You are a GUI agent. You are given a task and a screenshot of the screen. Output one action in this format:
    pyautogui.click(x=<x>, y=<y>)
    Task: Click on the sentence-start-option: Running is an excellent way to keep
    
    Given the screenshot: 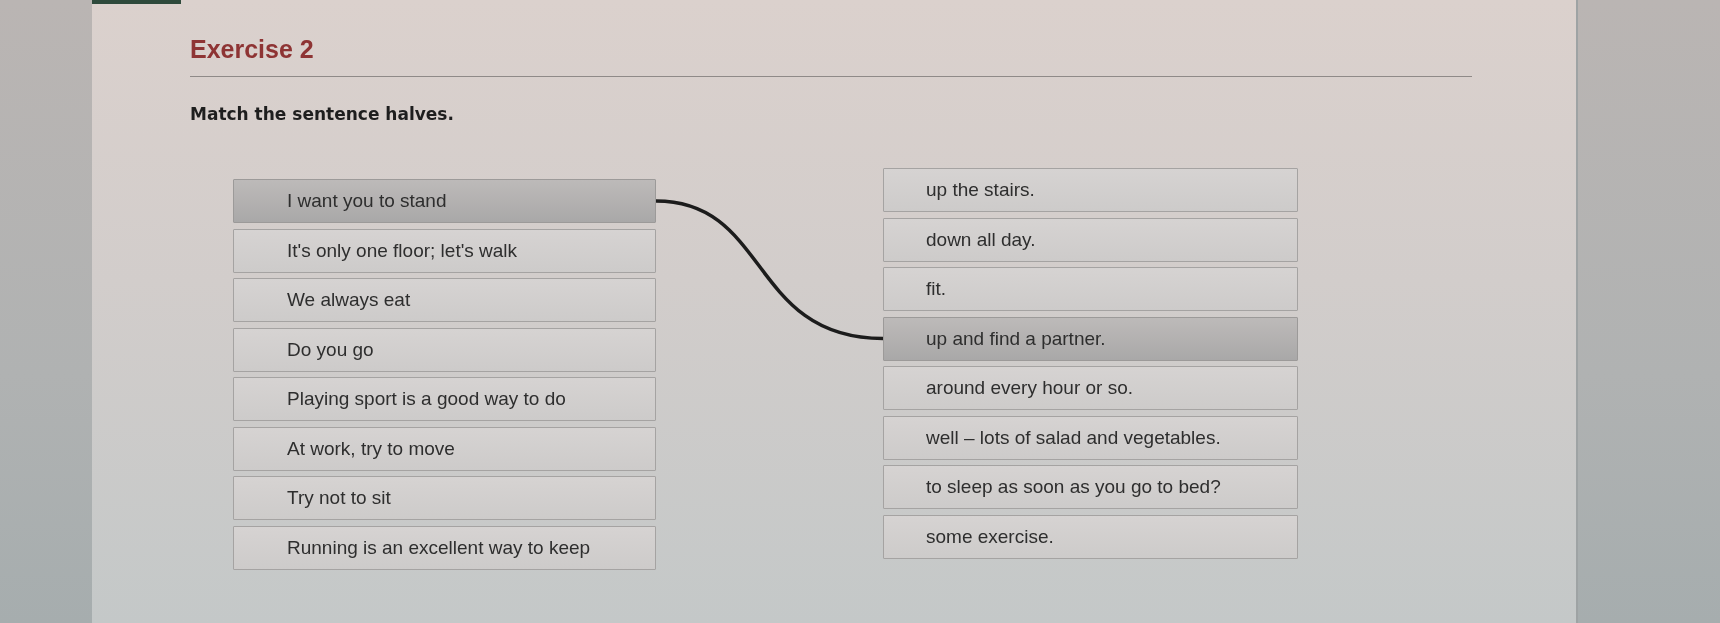 What is the action you would take?
    pyautogui.click(x=444, y=547)
    